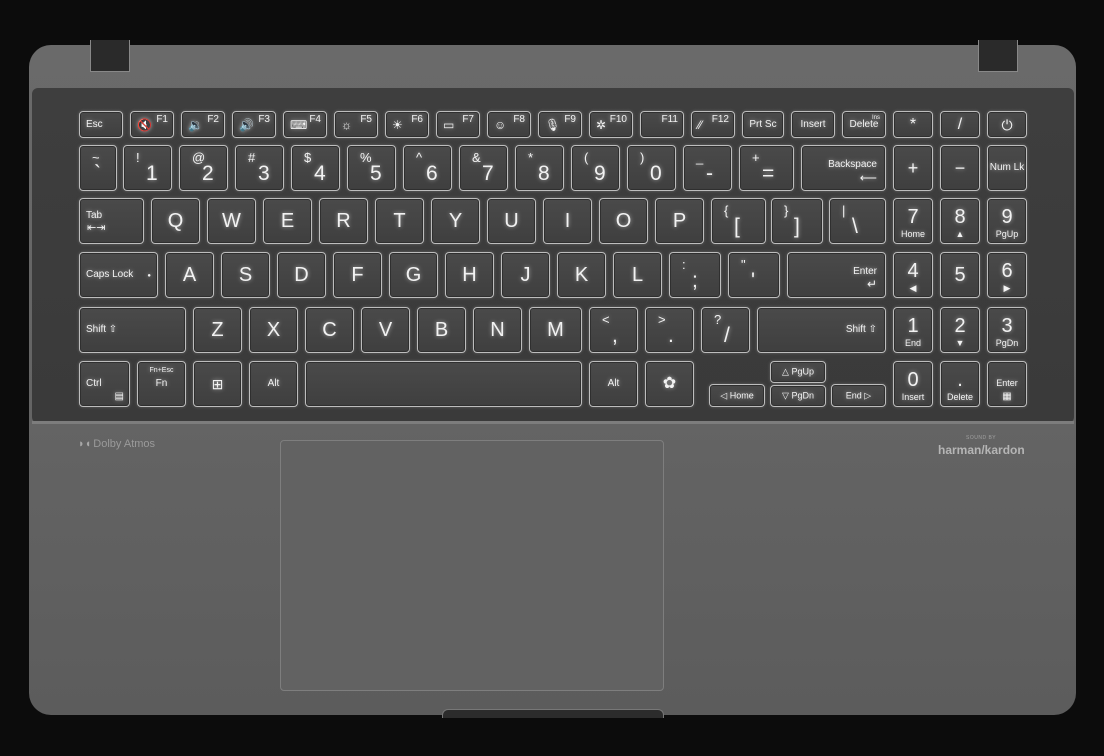 The height and width of the screenshot is (756, 1104). What do you see at coordinates (511, 221) in the screenshot?
I see `key-u: U` at bounding box center [511, 221].